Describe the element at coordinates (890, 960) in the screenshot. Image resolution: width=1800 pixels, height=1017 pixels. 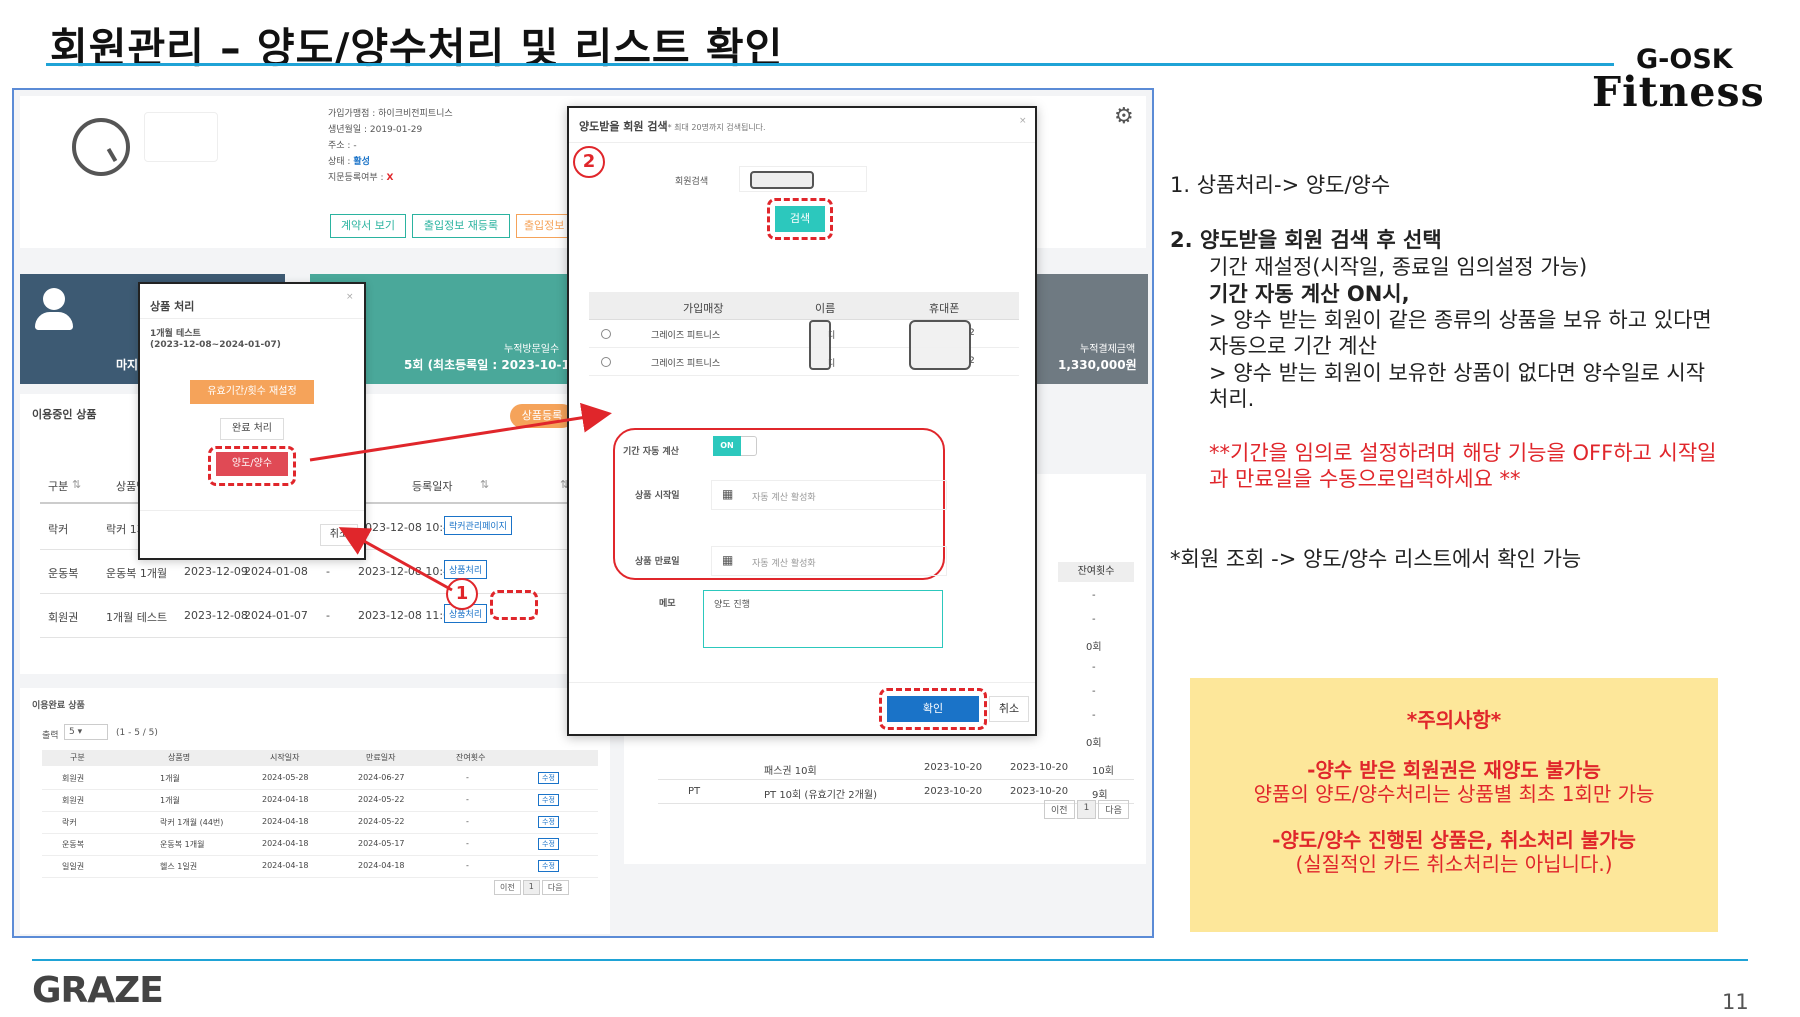
I see `footer-line` at that location.